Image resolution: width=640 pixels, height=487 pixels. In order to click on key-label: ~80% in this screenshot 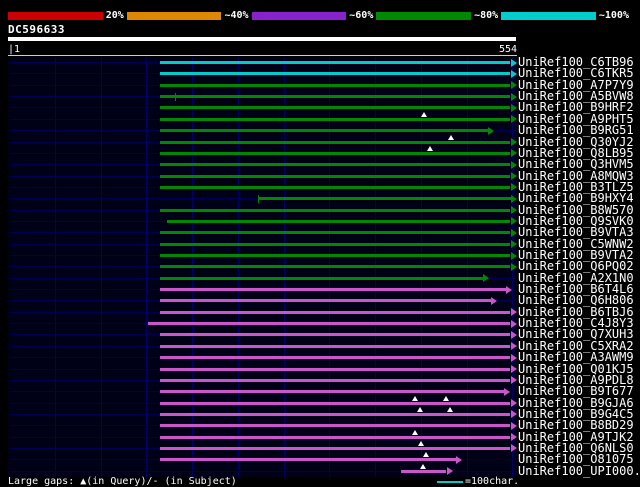, I will do `click(486, 15)`.